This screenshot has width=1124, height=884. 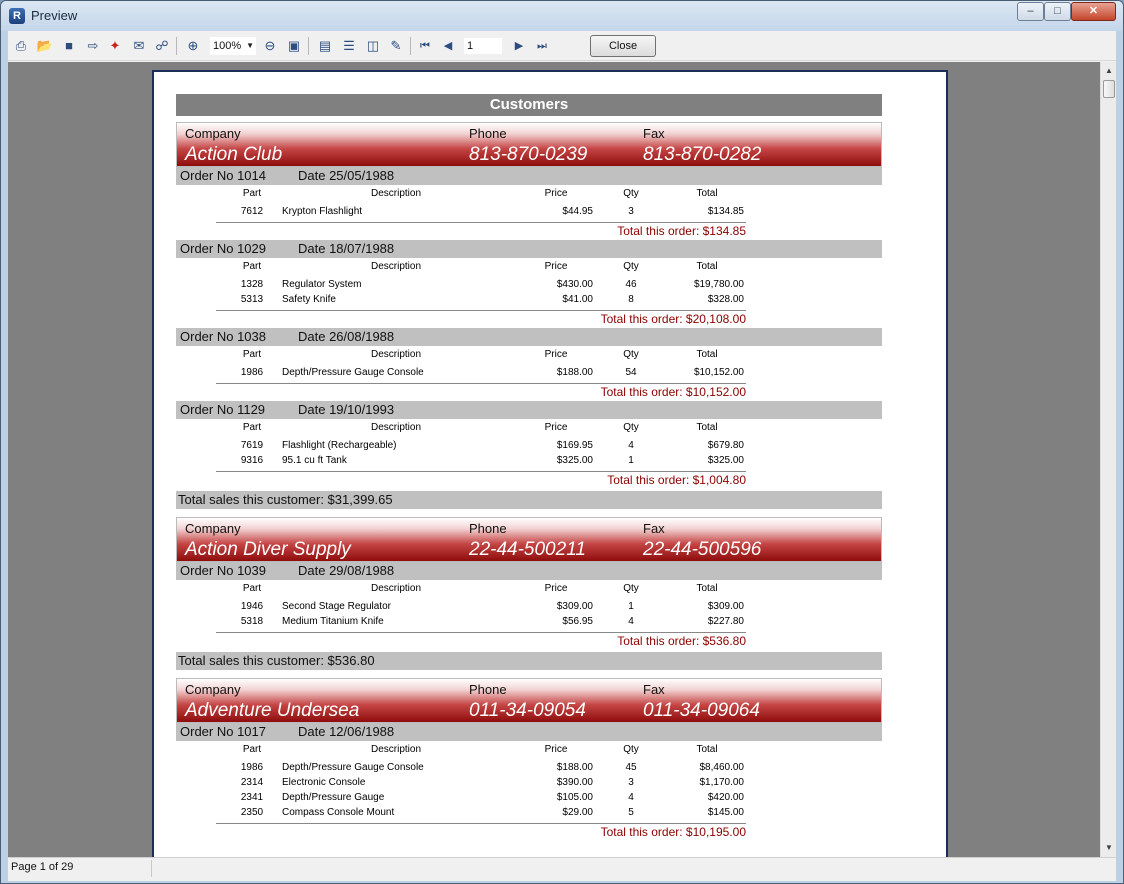 What do you see at coordinates (529, 285) in the screenshot?
I see `item-row: 1328 Regulator System $430.00 46 $19,780.00` at bounding box center [529, 285].